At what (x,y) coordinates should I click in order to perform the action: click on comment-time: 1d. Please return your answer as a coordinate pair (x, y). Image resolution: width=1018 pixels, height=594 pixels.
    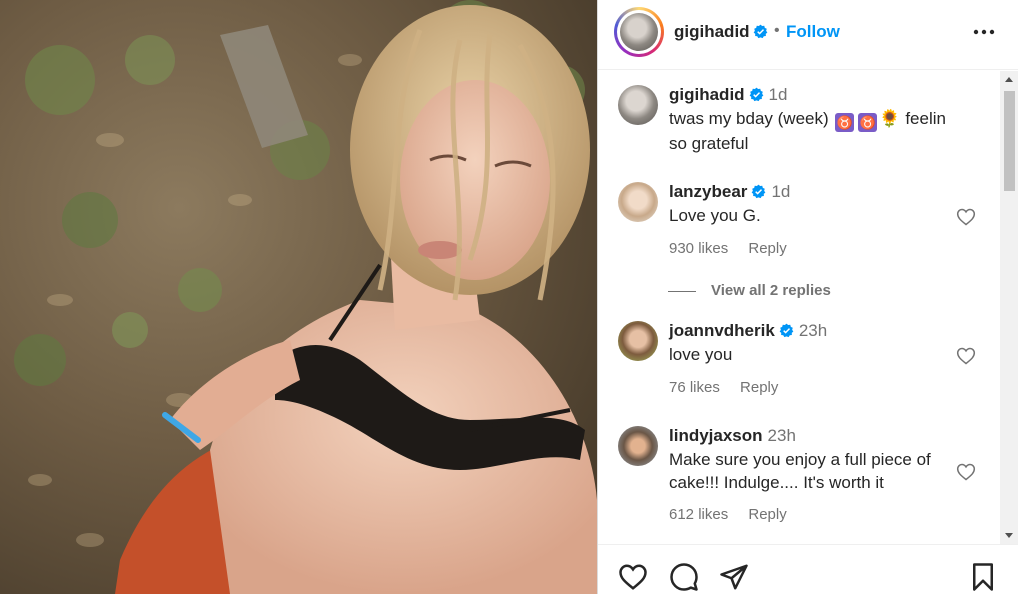
    Looking at the image, I should click on (781, 191).